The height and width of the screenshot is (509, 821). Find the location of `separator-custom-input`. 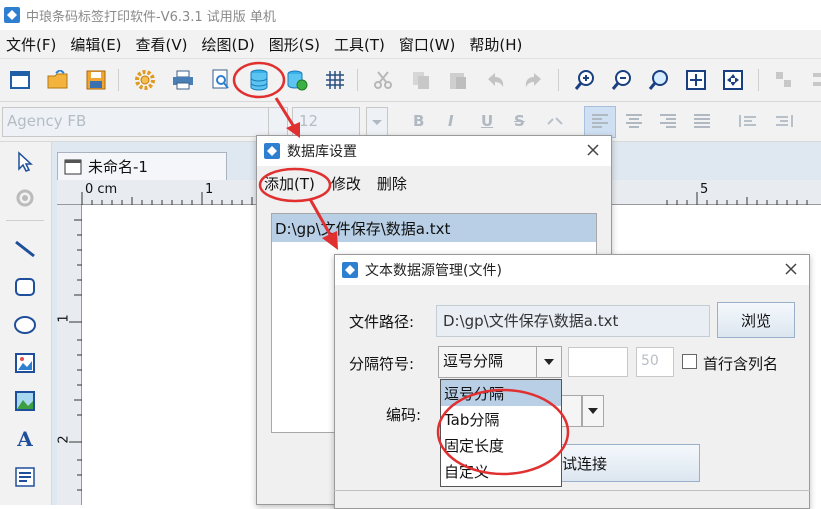

separator-custom-input is located at coordinates (598, 362).